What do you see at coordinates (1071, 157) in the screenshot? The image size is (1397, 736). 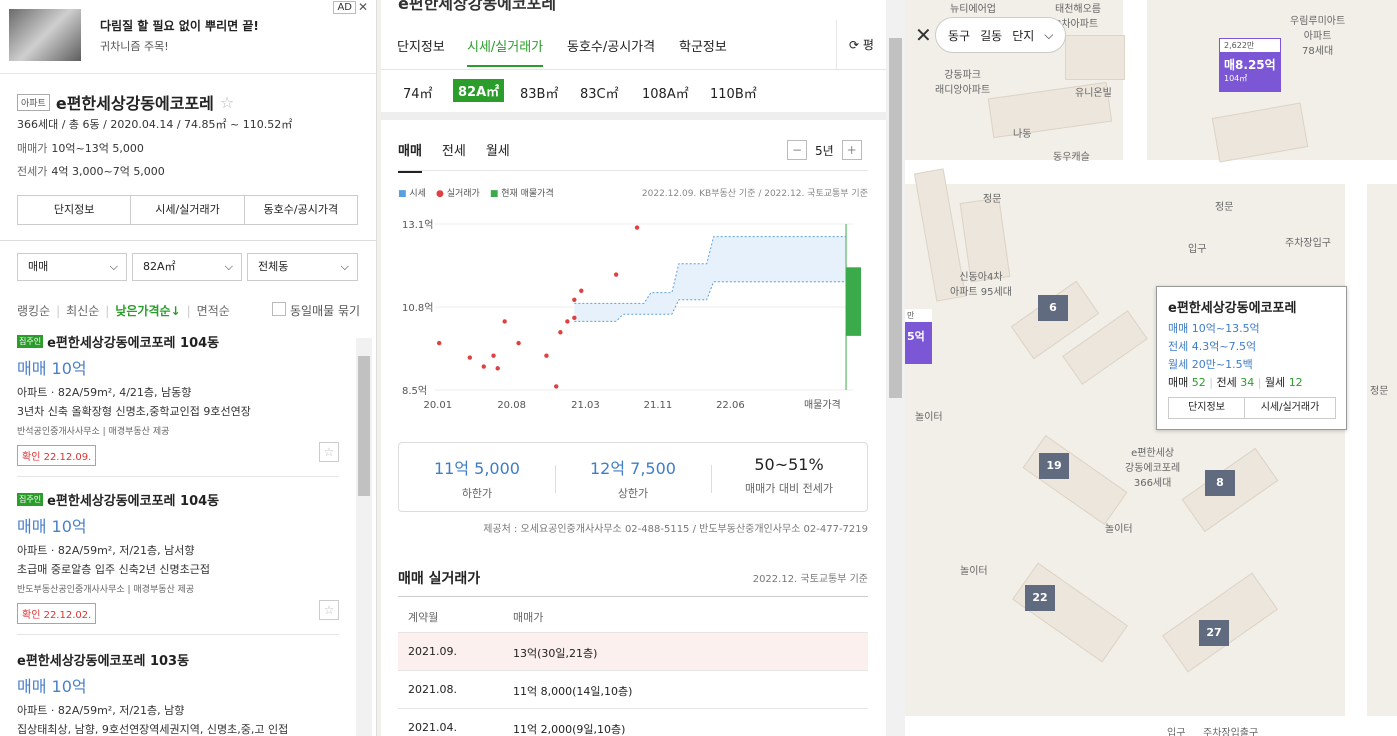 I see `map-label: 동우캐슬` at bounding box center [1071, 157].